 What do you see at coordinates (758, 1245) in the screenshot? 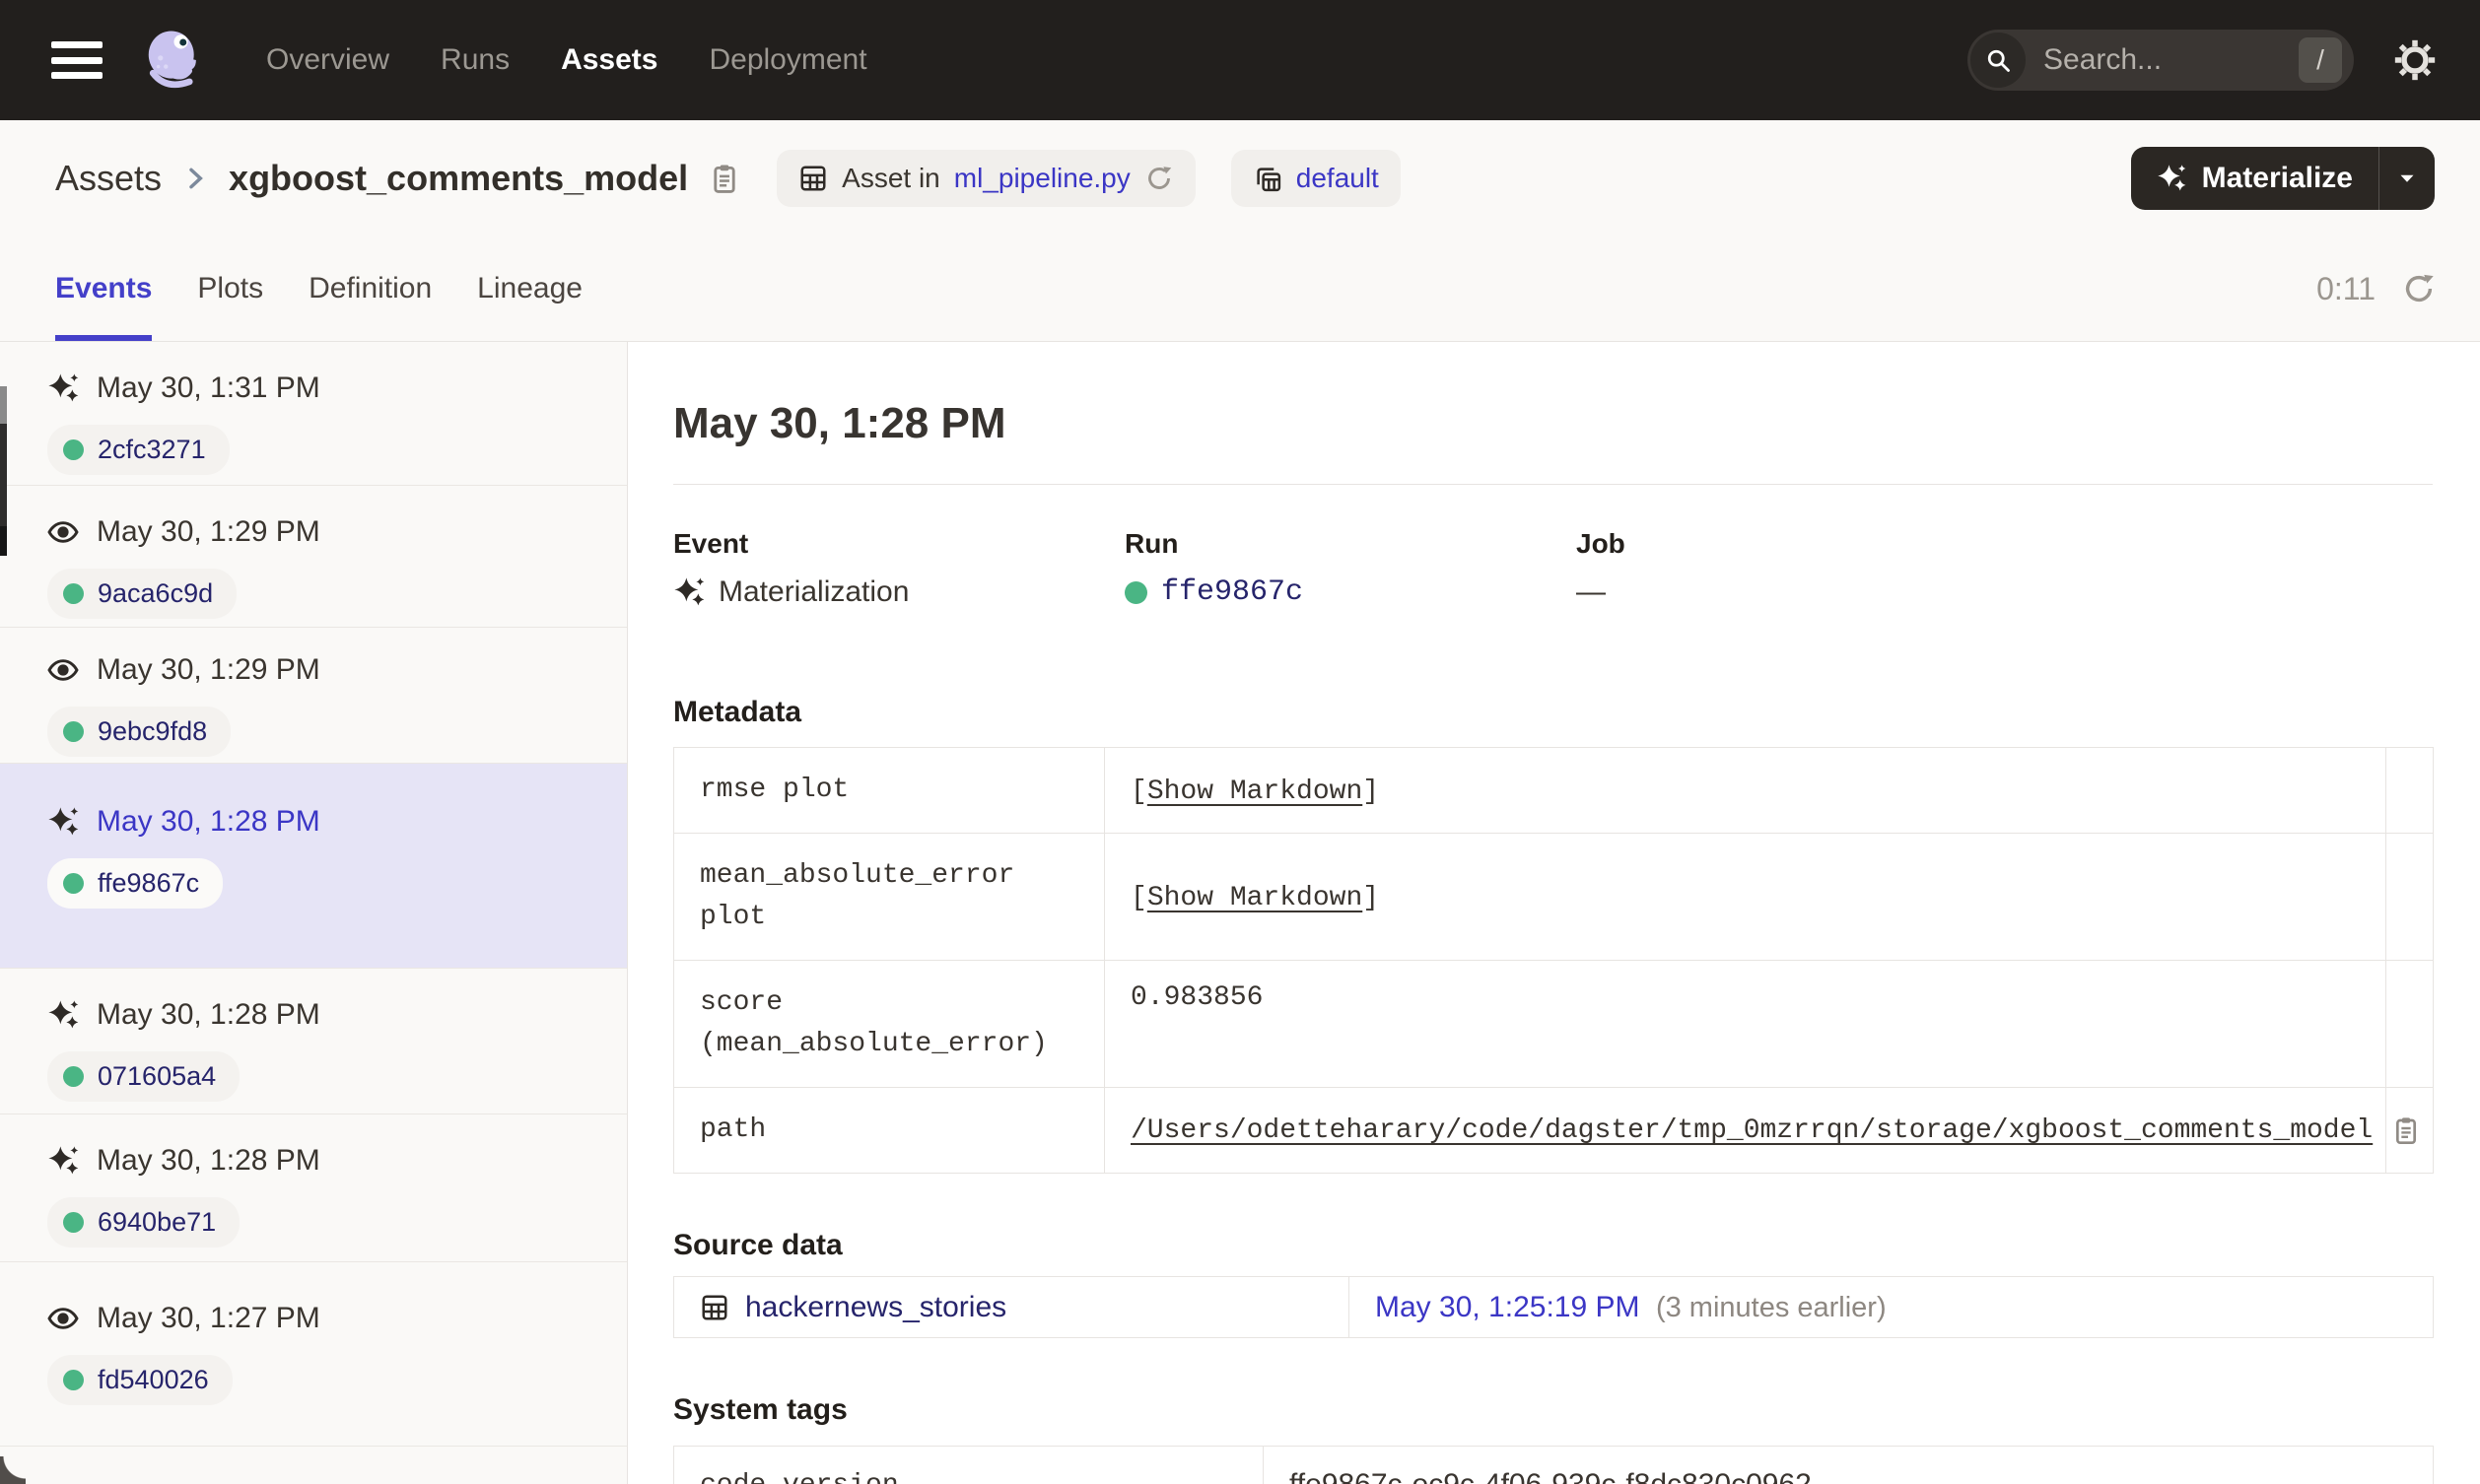
I see `source-data-heading: Source data` at bounding box center [758, 1245].